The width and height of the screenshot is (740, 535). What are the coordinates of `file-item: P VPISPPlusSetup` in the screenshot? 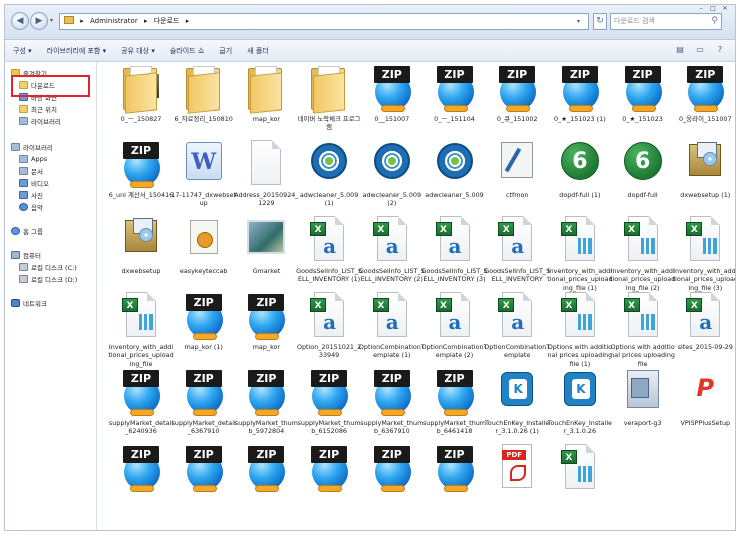 It's located at (704, 406).